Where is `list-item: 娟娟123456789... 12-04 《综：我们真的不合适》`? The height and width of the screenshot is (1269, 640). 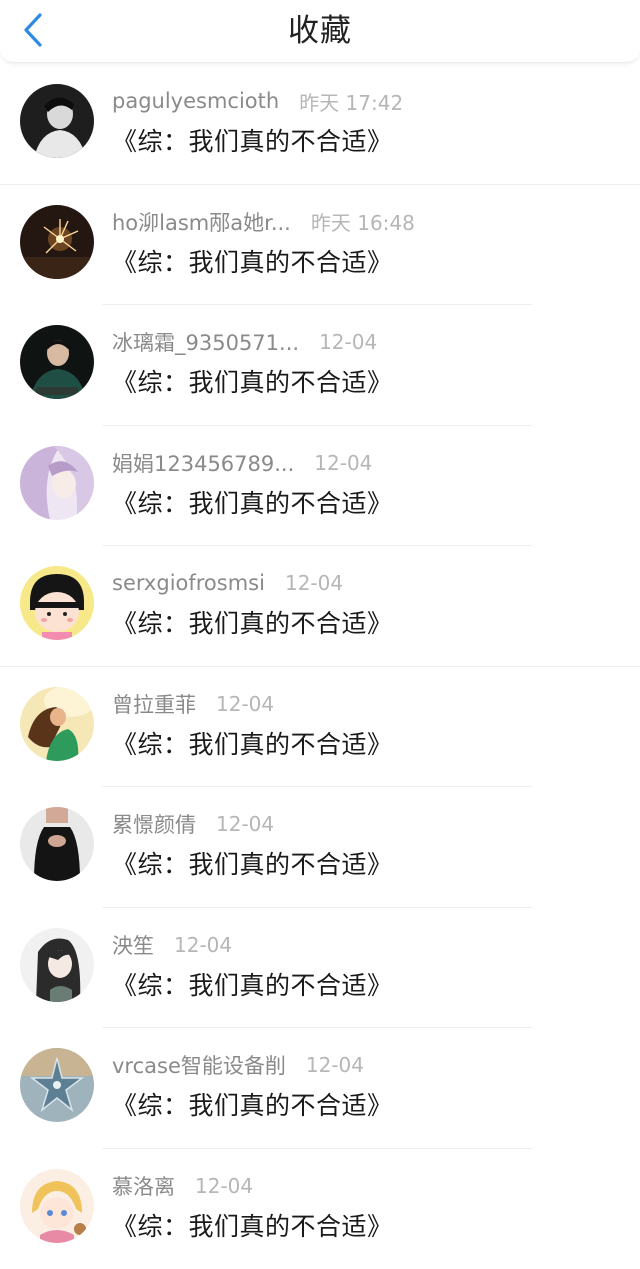 list-item: 娟娟123456789... 12-04 《综：我们真的不合适》 is located at coordinates (320, 486).